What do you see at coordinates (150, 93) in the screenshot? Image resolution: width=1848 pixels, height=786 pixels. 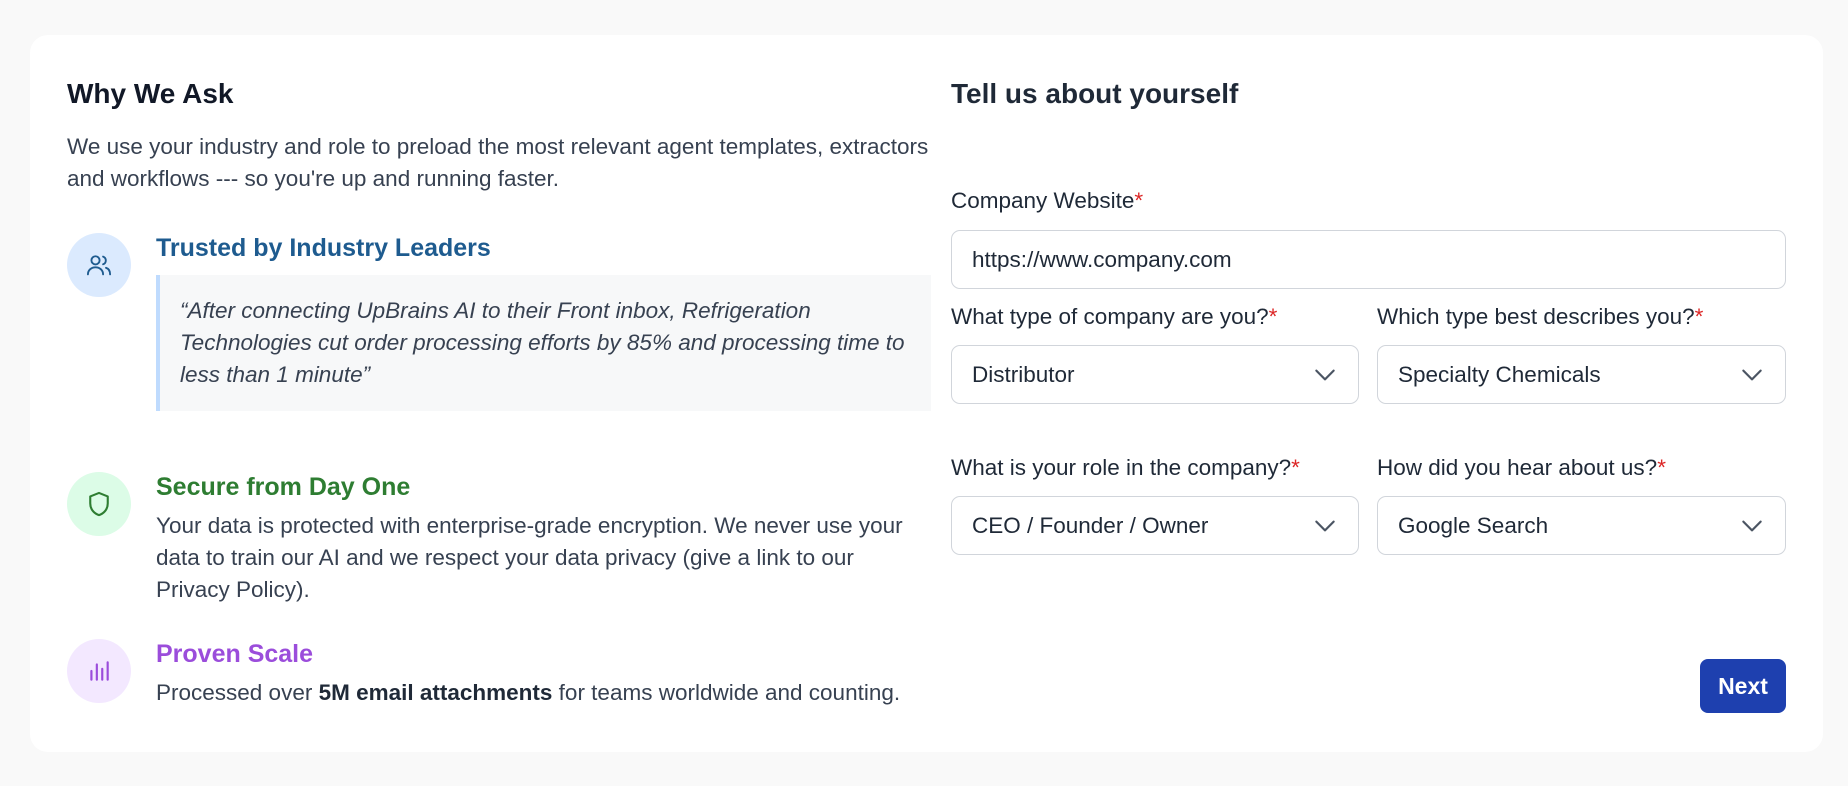 I see `why-we-ask-heading: Why We Ask` at bounding box center [150, 93].